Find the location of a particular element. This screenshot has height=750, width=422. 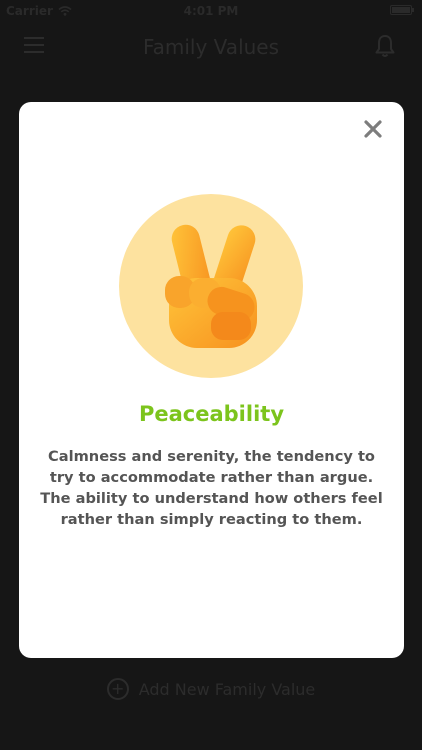

emoji-circle is located at coordinates (211, 286).